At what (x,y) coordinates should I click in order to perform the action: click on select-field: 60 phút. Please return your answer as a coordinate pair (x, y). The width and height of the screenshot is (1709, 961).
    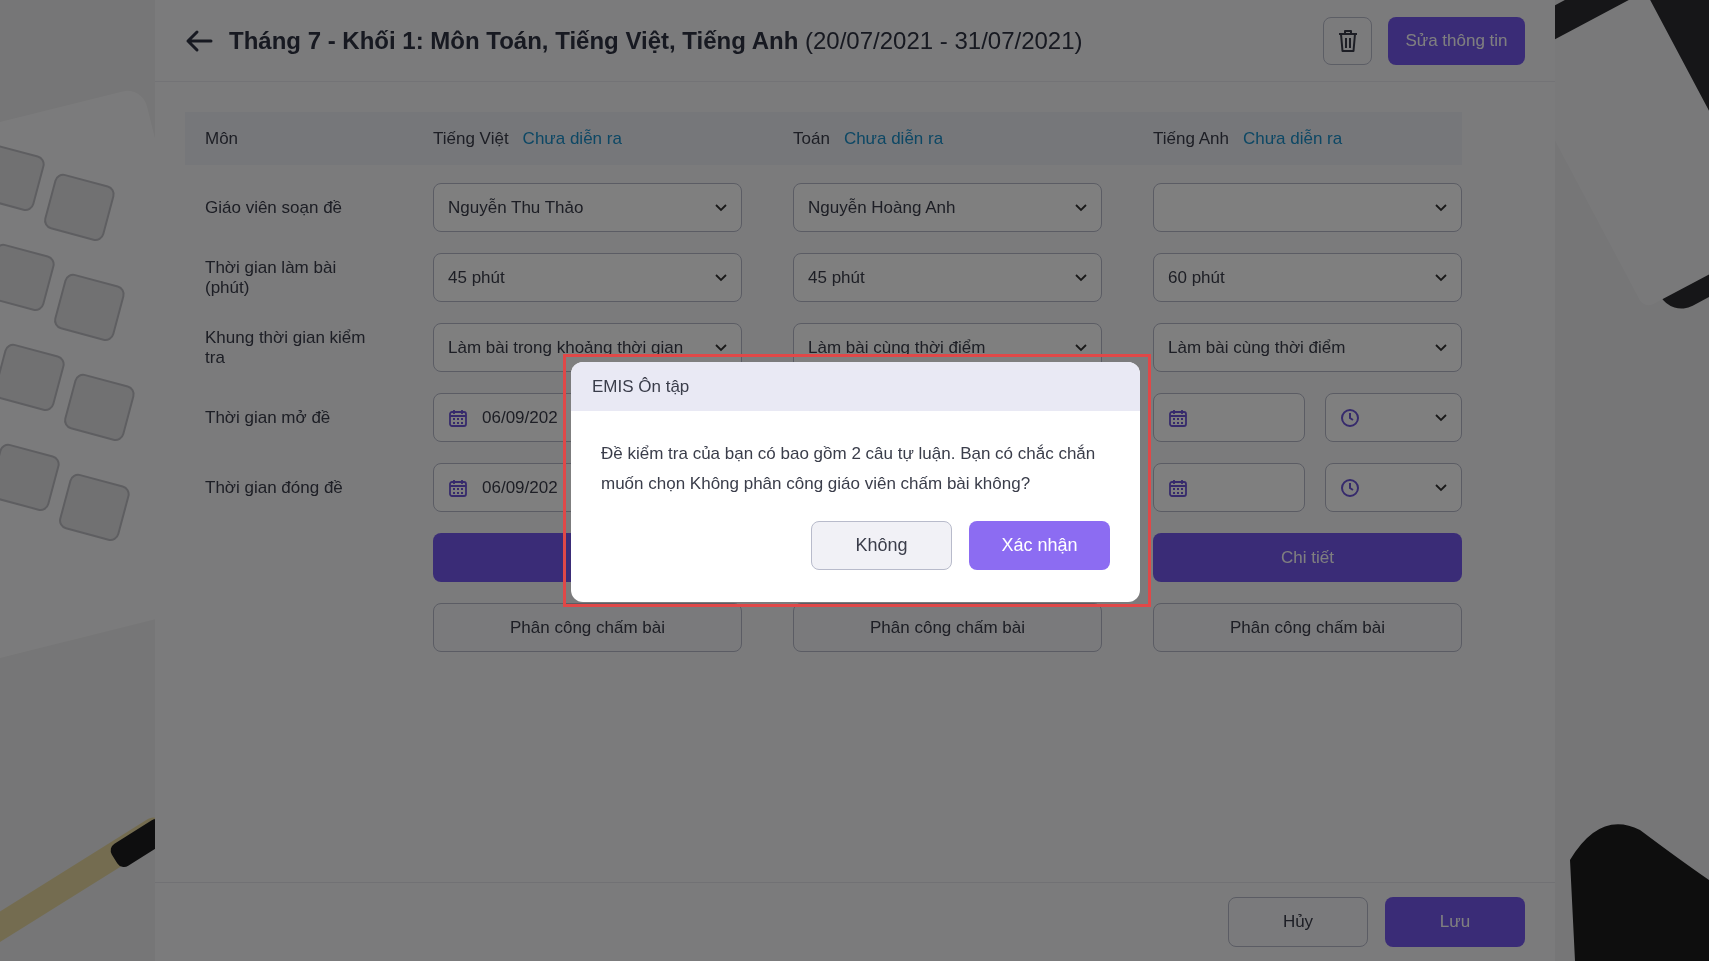
    Looking at the image, I should click on (1307, 277).